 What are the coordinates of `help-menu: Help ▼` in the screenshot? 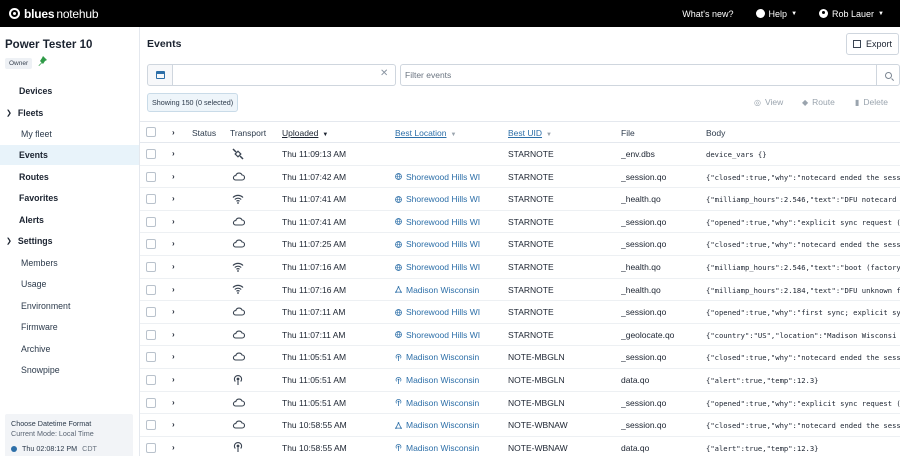 It's located at (776, 14).